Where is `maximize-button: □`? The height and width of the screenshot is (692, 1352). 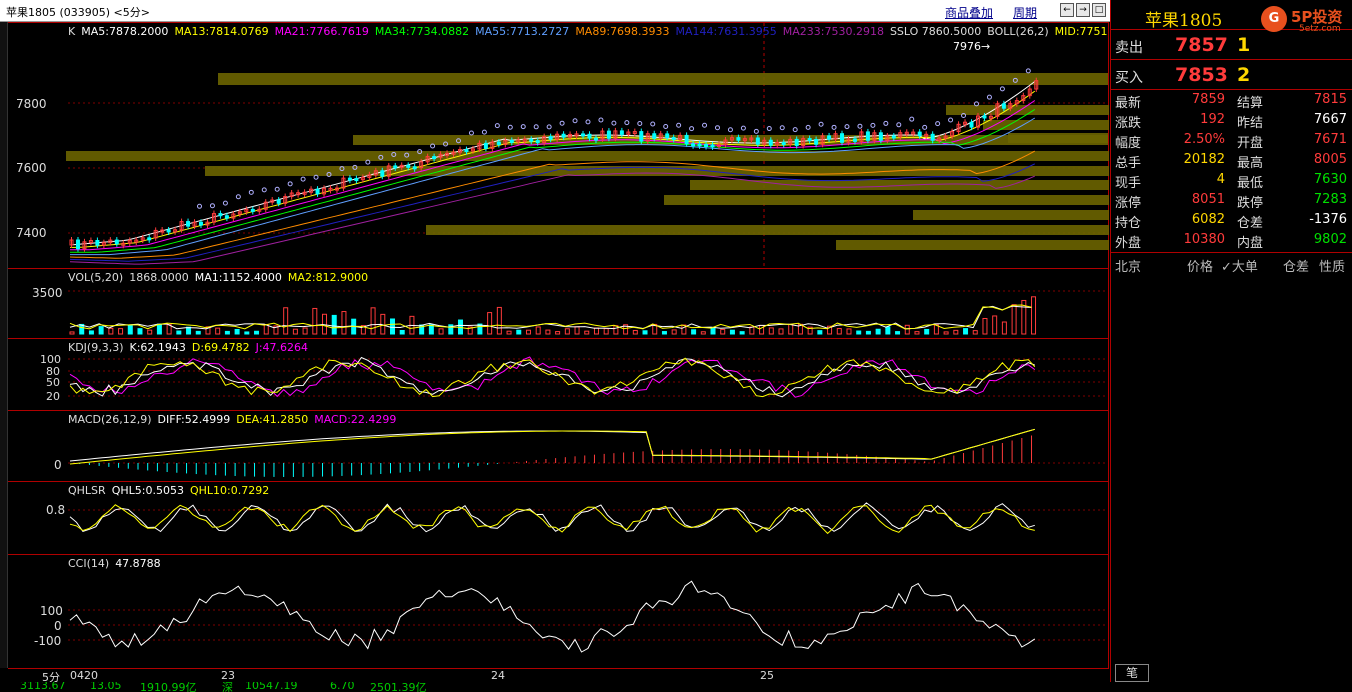
maximize-button: □ is located at coordinates (1099, 10).